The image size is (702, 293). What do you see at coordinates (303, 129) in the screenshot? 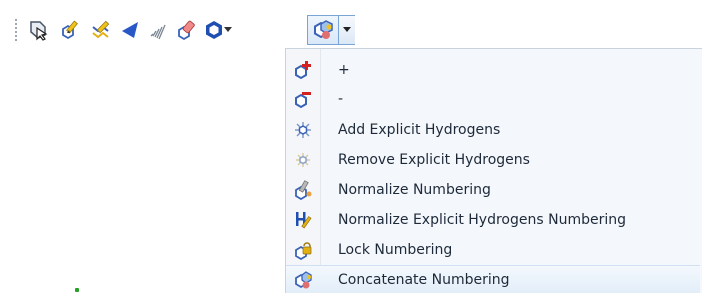
I see `add-hydrogens-icon` at bounding box center [303, 129].